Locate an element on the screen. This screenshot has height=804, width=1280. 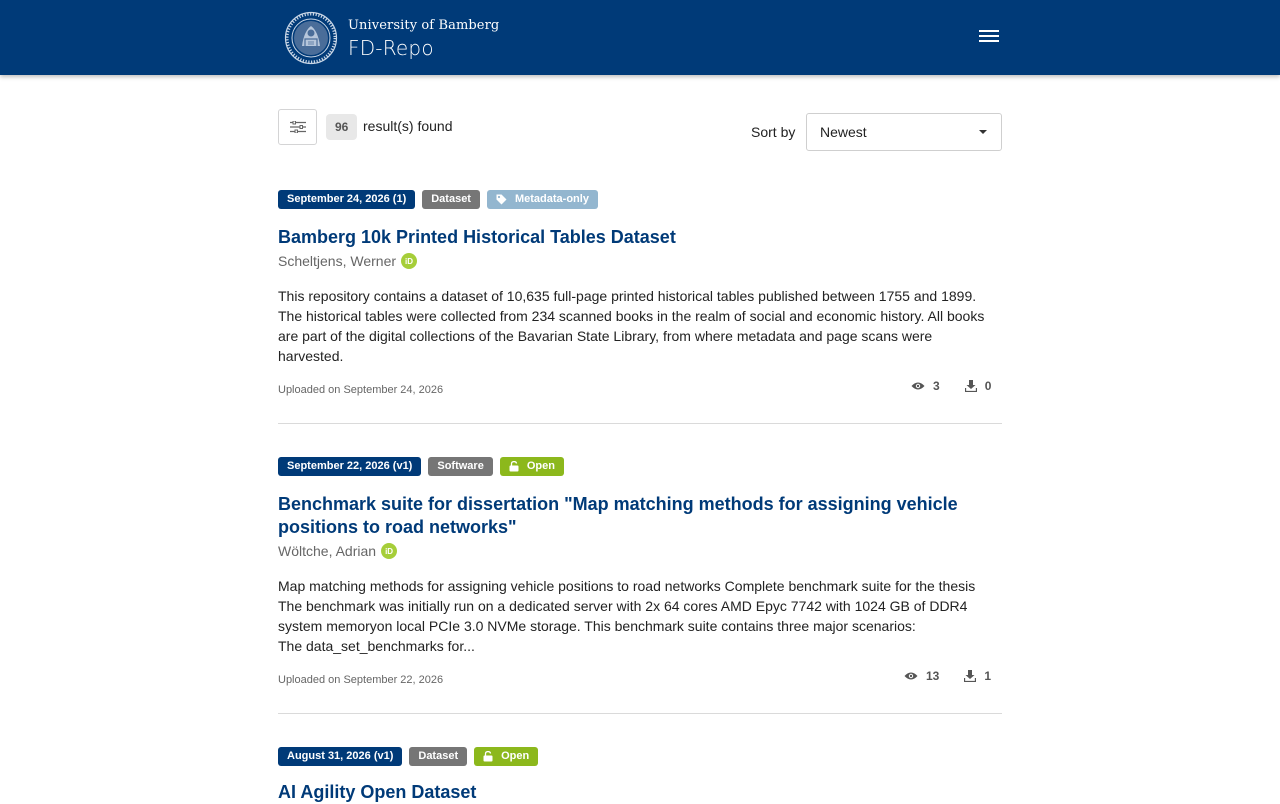
site-logo: University of Bamberg FD-Repo is located at coordinates (391, 38).